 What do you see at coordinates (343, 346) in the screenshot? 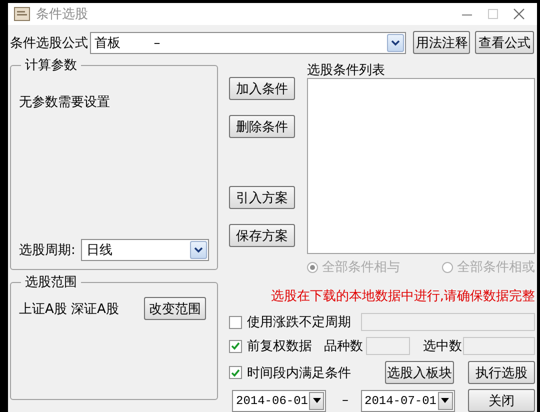
I see `count-label: 品种数` at bounding box center [343, 346].